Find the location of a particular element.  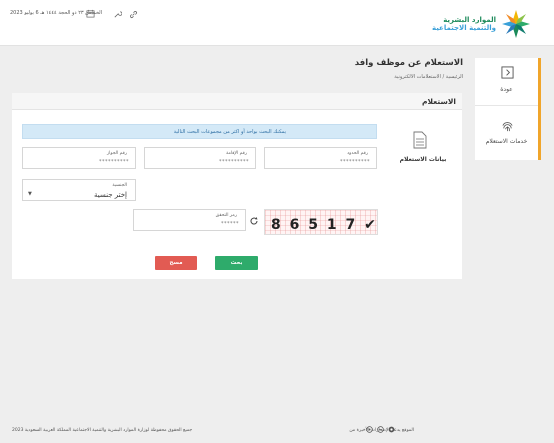

card-title: الاستعلام is located at coordinates (438, 101).